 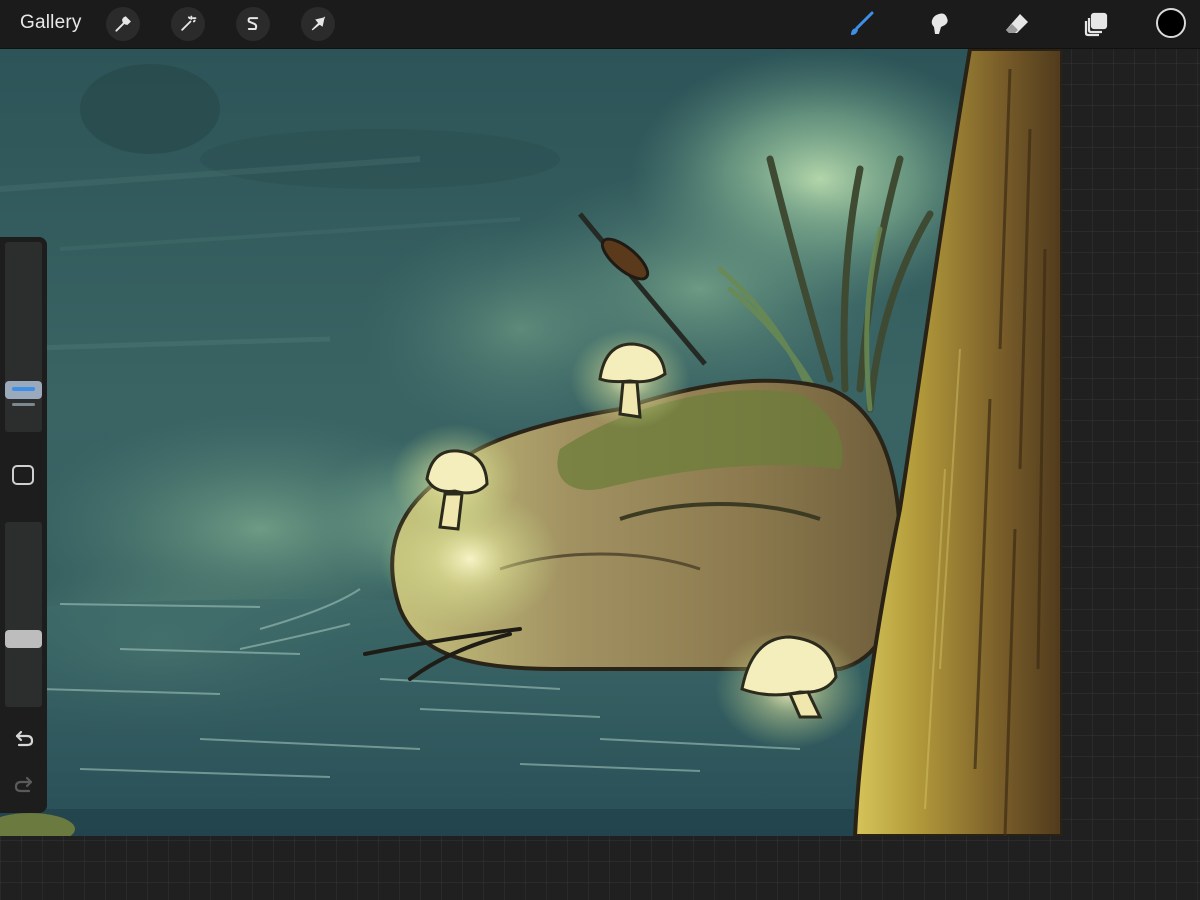 What do you see at coordinates (23, 614) in the screenshot?
I see `opacity-slider` at bounding box center [23, 614].